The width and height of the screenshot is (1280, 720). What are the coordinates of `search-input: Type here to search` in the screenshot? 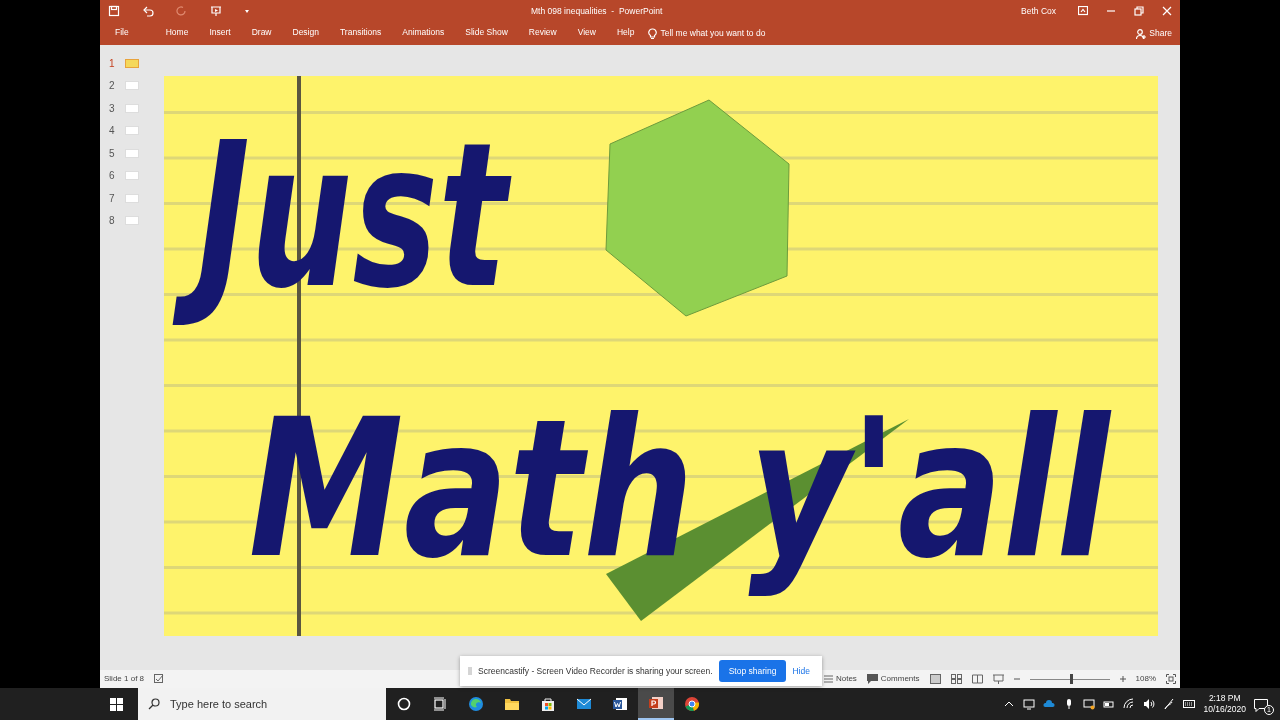 It's located at (268, 704).